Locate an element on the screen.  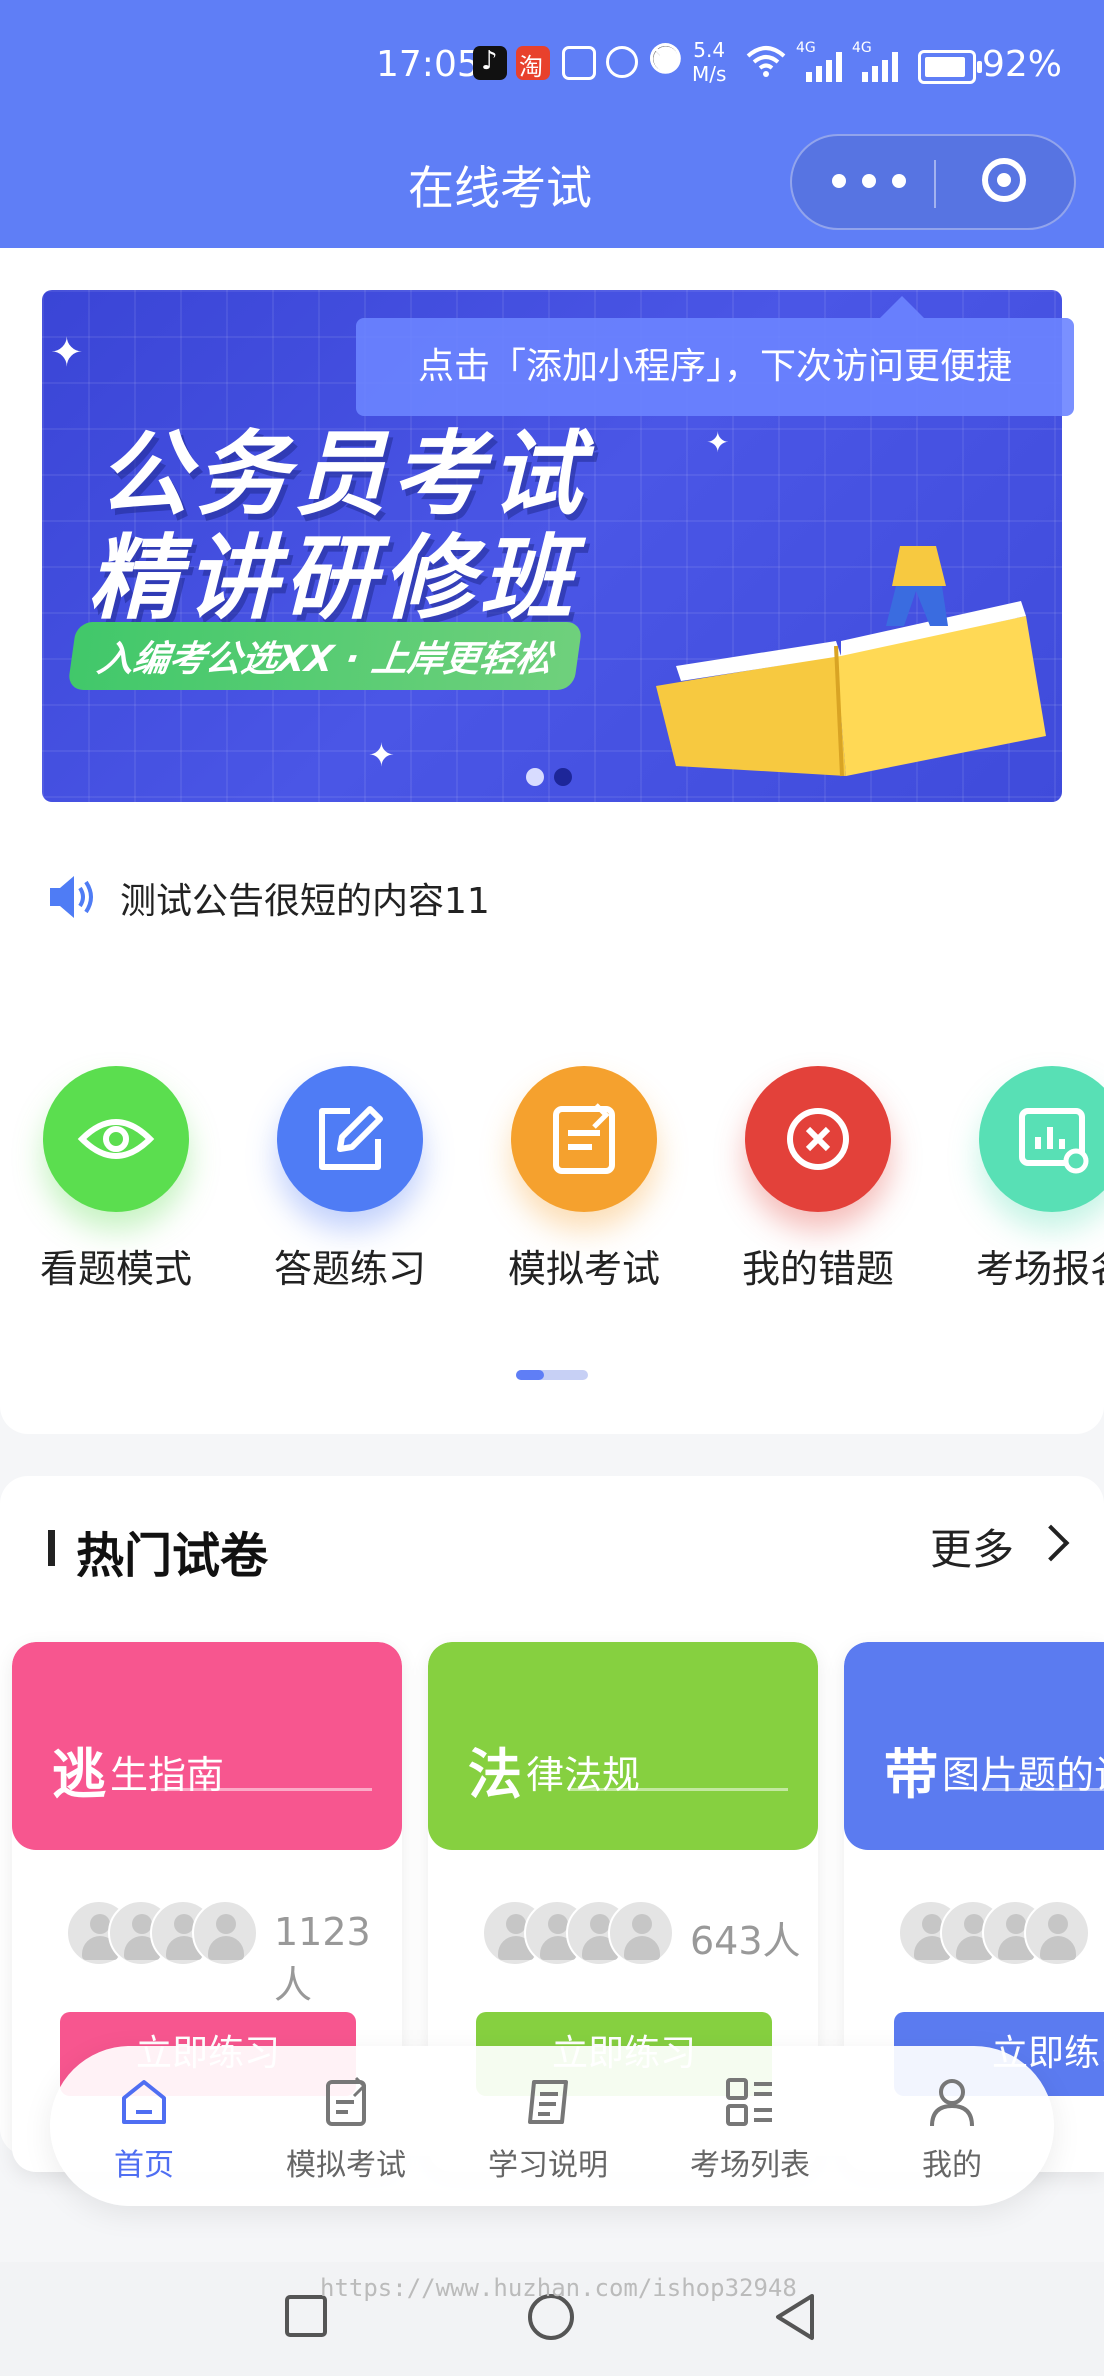
carousel-indicator is located at coordinates (556, 778).